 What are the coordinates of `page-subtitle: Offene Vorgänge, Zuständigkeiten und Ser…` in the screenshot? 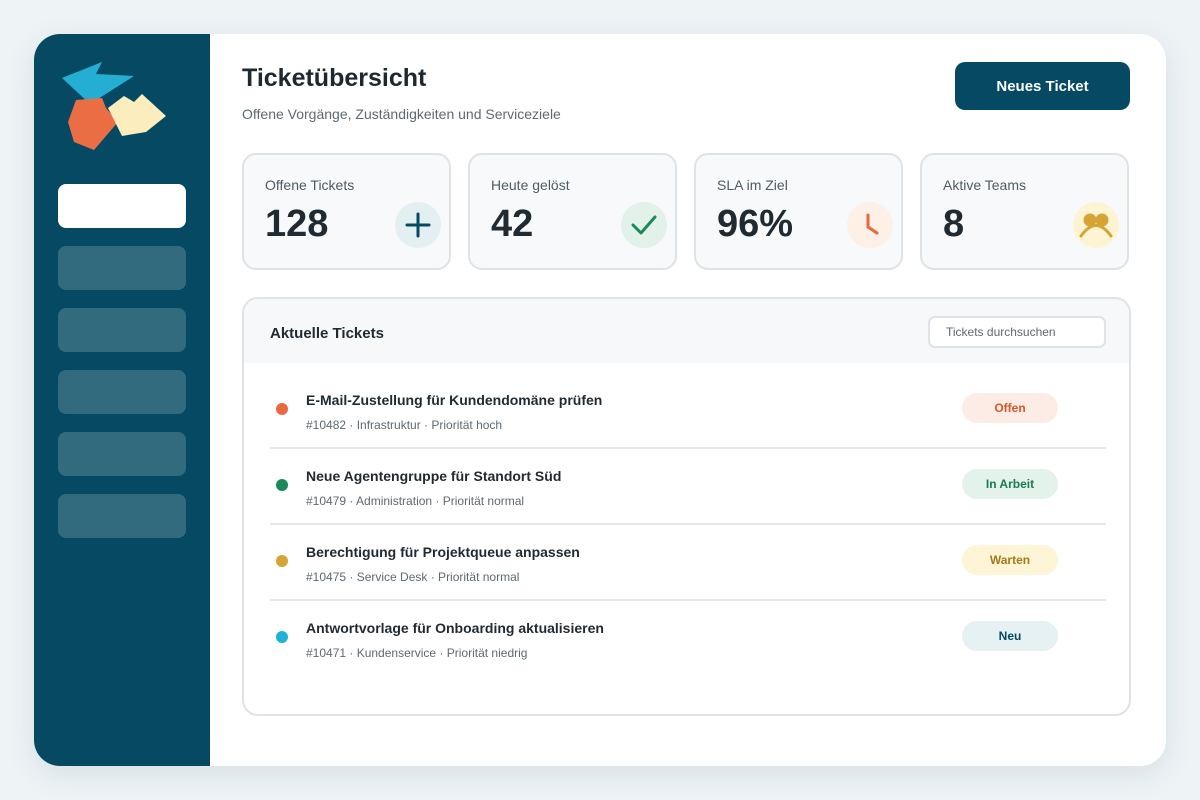 It's located at (401, 114).